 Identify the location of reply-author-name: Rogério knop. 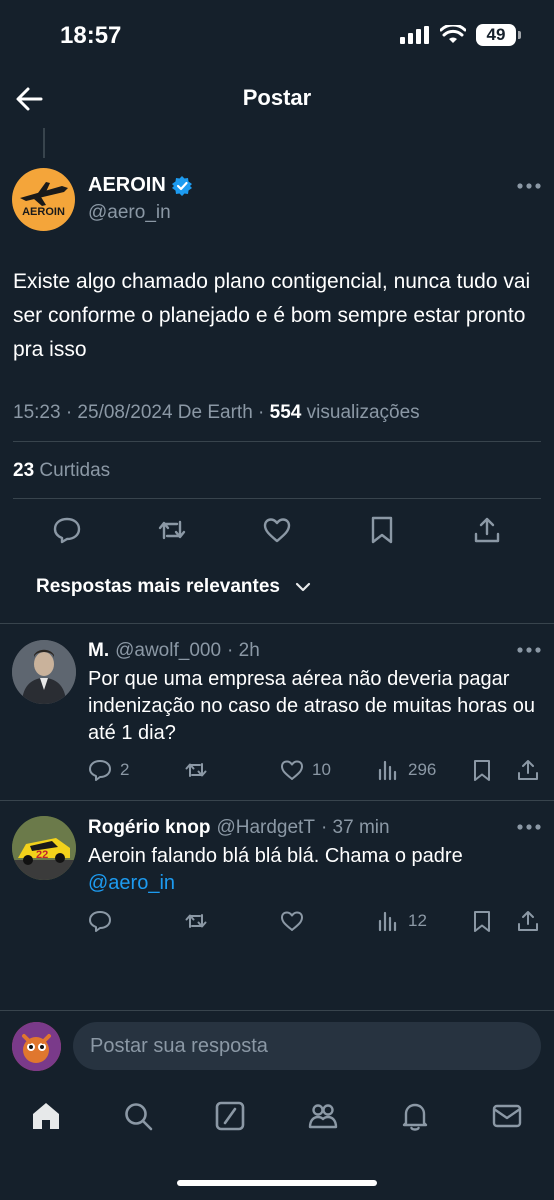
(149, 828).